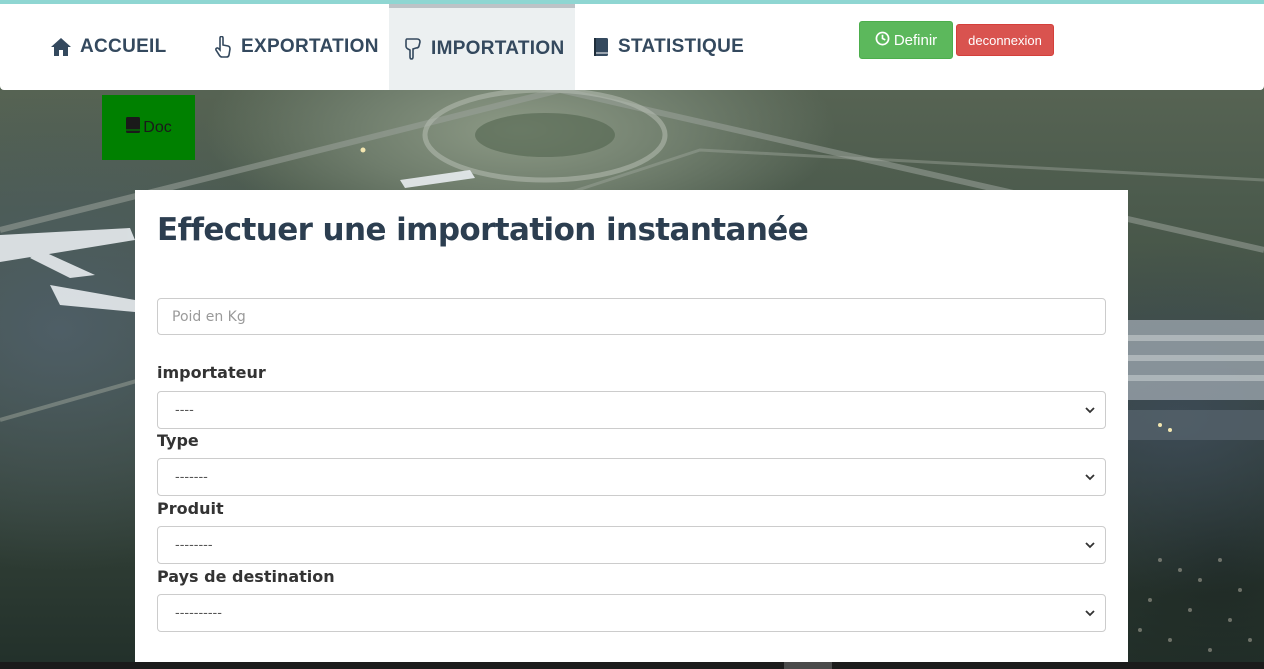 Image resolution: width=1264 pixels, height=669 pixels. Describe the element at coordinates (631, 316) in the screenshot. I see `poid-input` at that location.